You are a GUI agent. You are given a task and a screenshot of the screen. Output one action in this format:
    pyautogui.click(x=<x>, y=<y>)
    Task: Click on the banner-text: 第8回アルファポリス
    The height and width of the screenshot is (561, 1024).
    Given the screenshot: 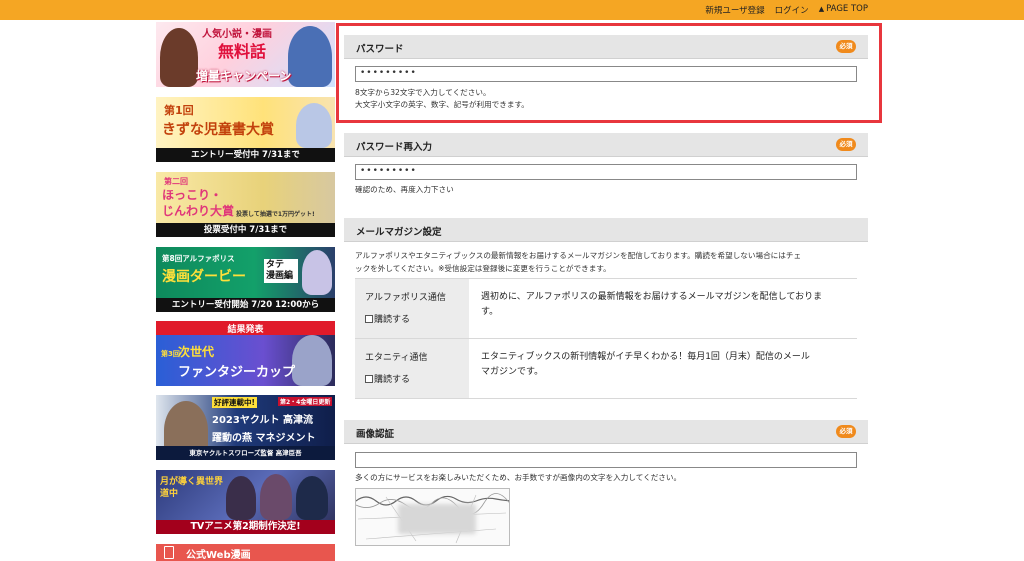 What is the action you would take?
    pyautogui.click(x=198, y=258)
    